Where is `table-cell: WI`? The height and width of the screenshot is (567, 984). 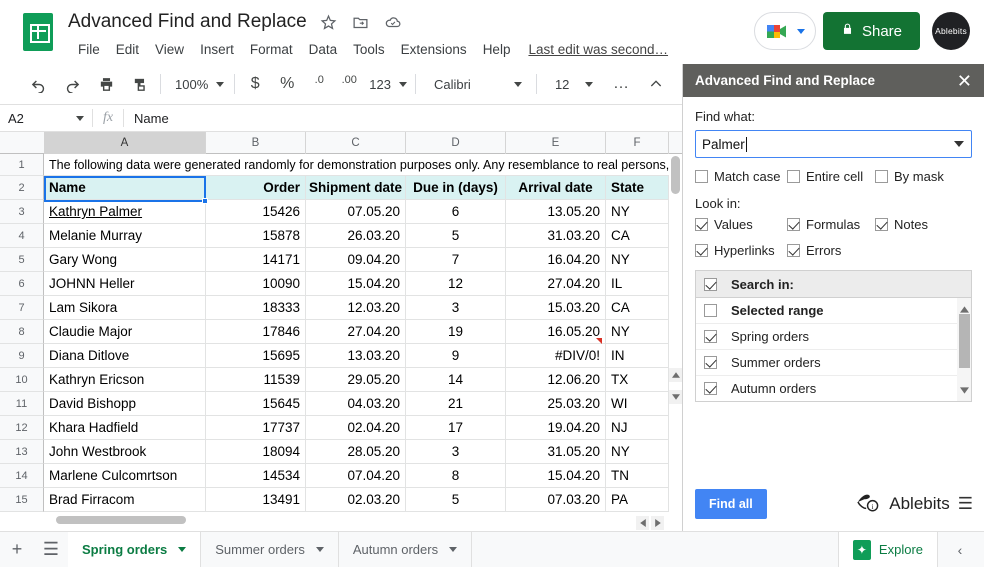
table-cell: WI is located at coordinates (637, 404).